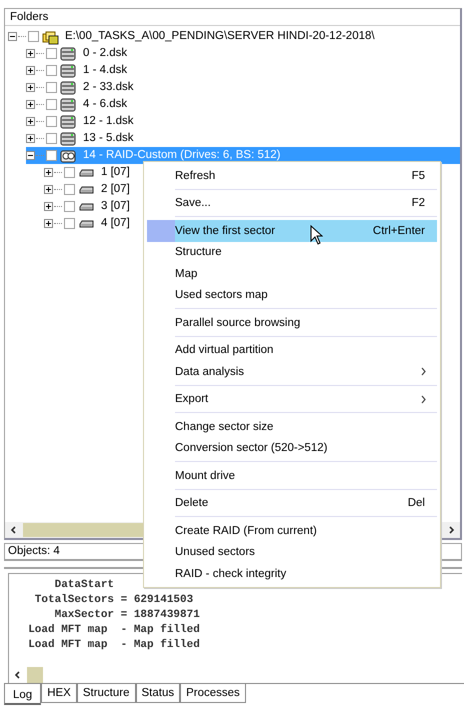 This screenshot has height=711, width=464. What do you see at coordinates (292, 252) in the screenshot?
I see `menu-item: Structure` at bounding box center [292, 252].